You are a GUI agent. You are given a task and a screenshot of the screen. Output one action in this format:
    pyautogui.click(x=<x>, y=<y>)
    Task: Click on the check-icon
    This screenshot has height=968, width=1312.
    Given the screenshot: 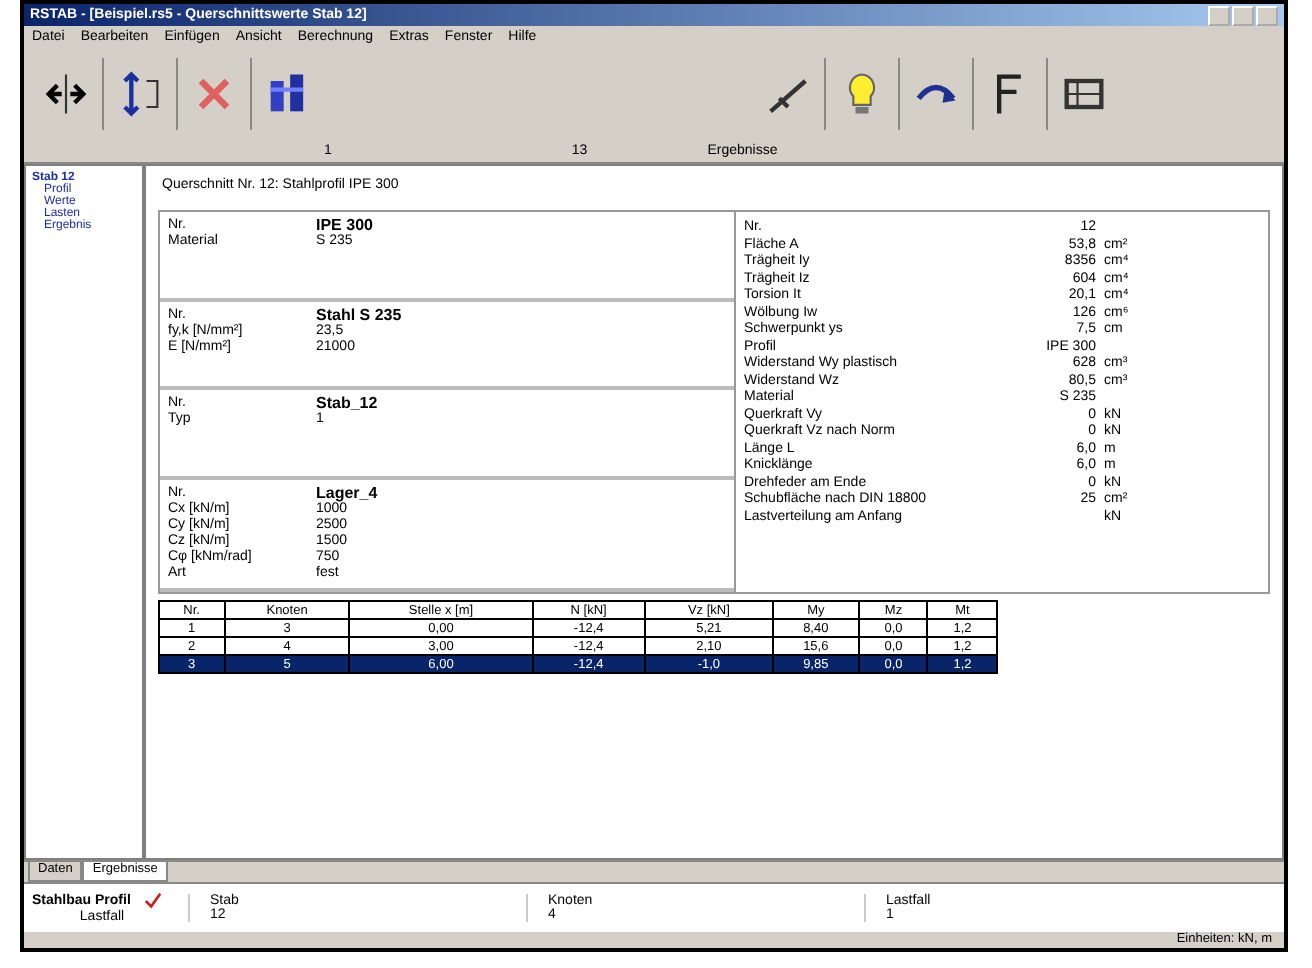 What is the action you would take?
    pyautogui.click(x=153, y=901)
    